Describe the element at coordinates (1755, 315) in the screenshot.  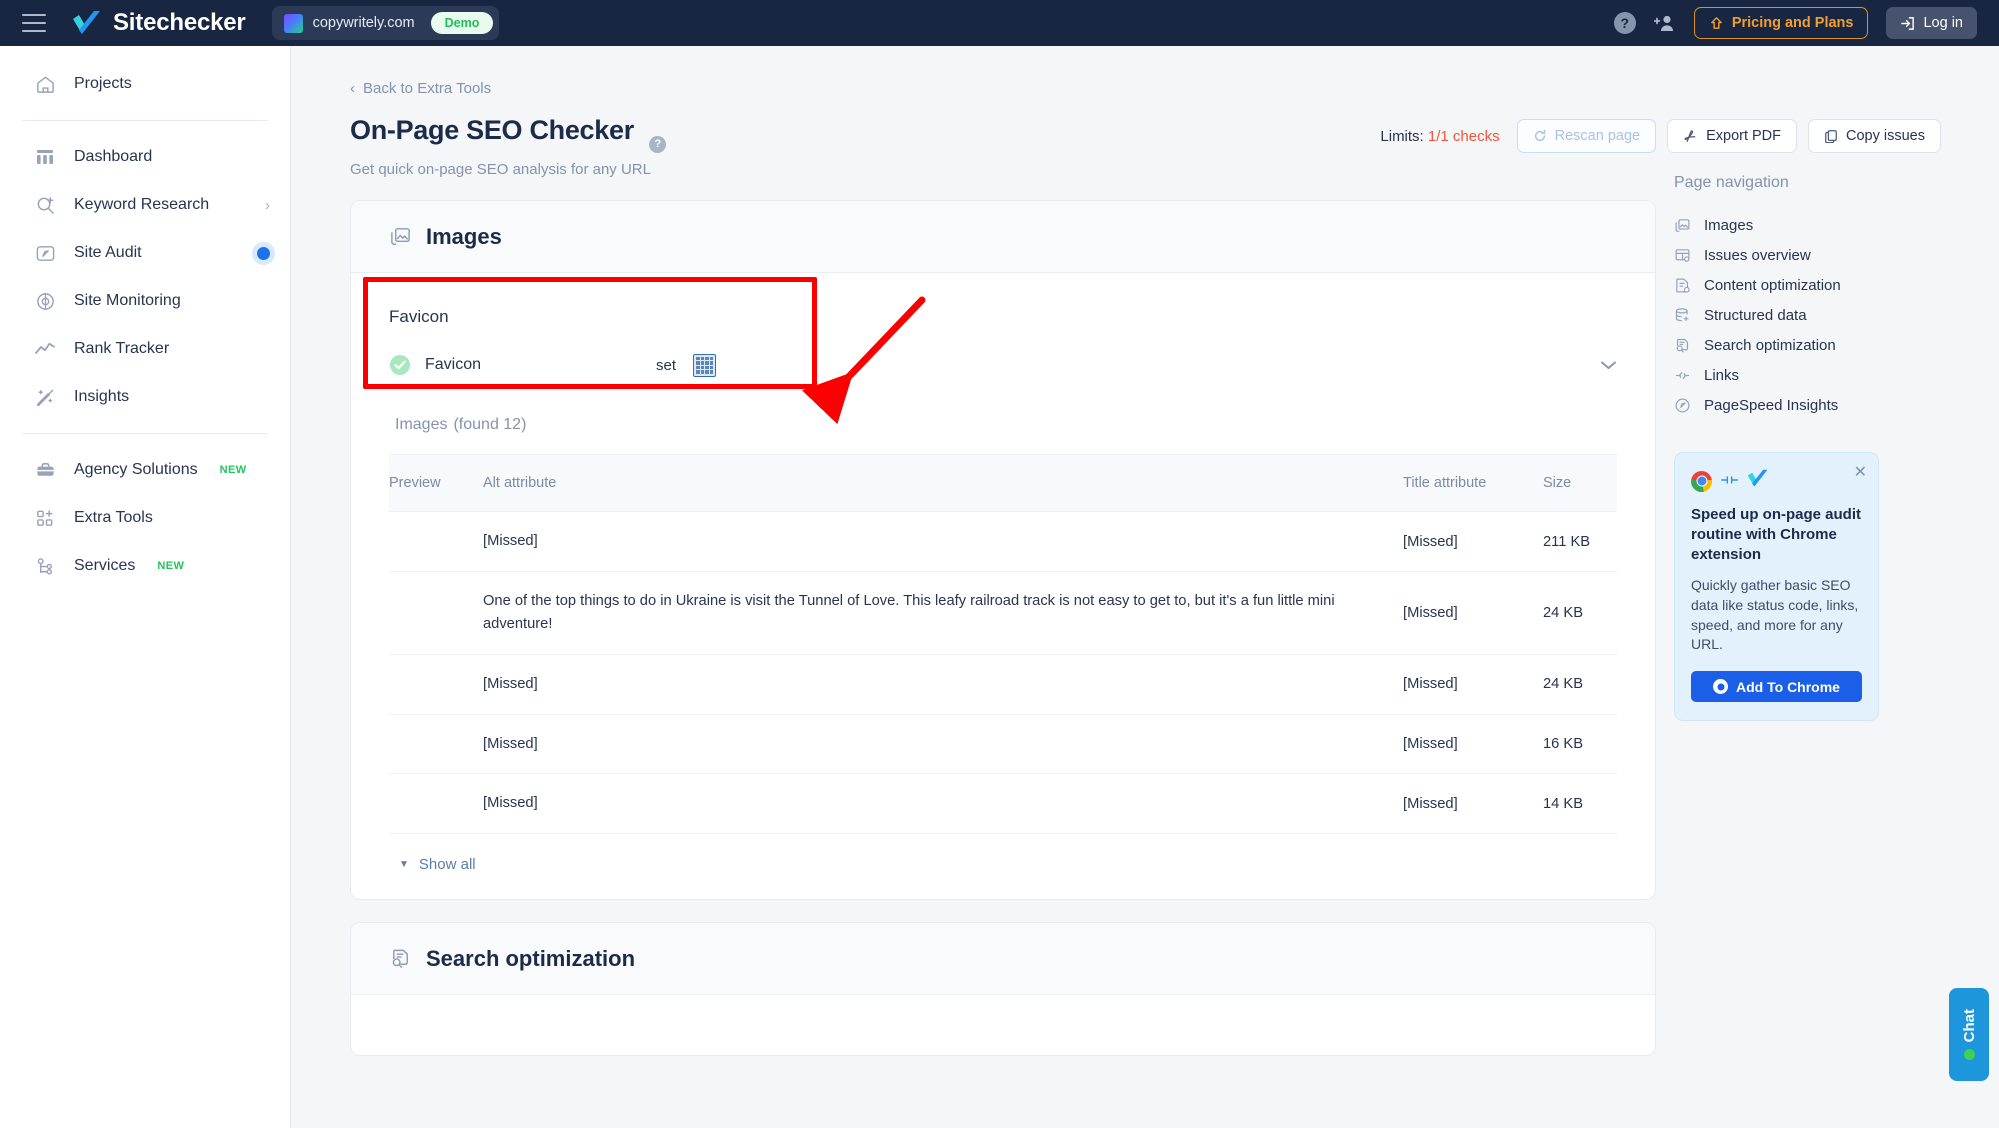
I see `page-nav-label: Structured data` at that location.